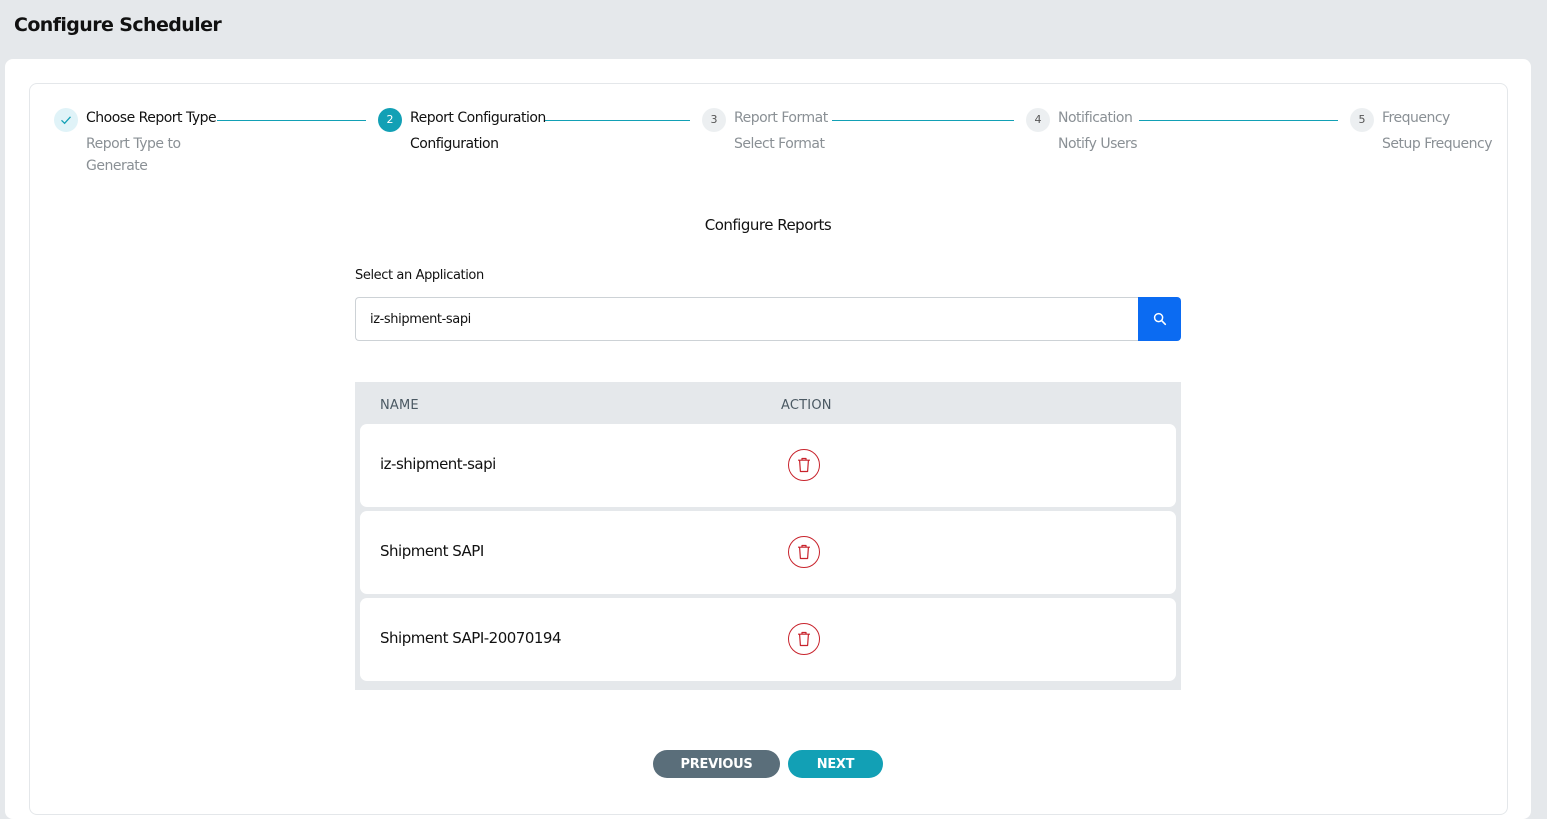  What do you see at coordinates (390, 120) in the screenshot?
I see `step-number: 2` at bounding box center [390, 120].